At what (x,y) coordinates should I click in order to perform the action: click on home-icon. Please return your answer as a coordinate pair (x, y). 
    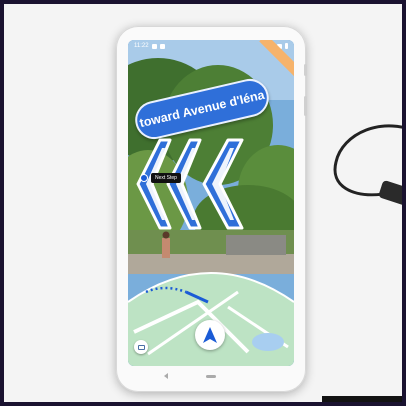
    Looking at the image, I should click on (211, 376).